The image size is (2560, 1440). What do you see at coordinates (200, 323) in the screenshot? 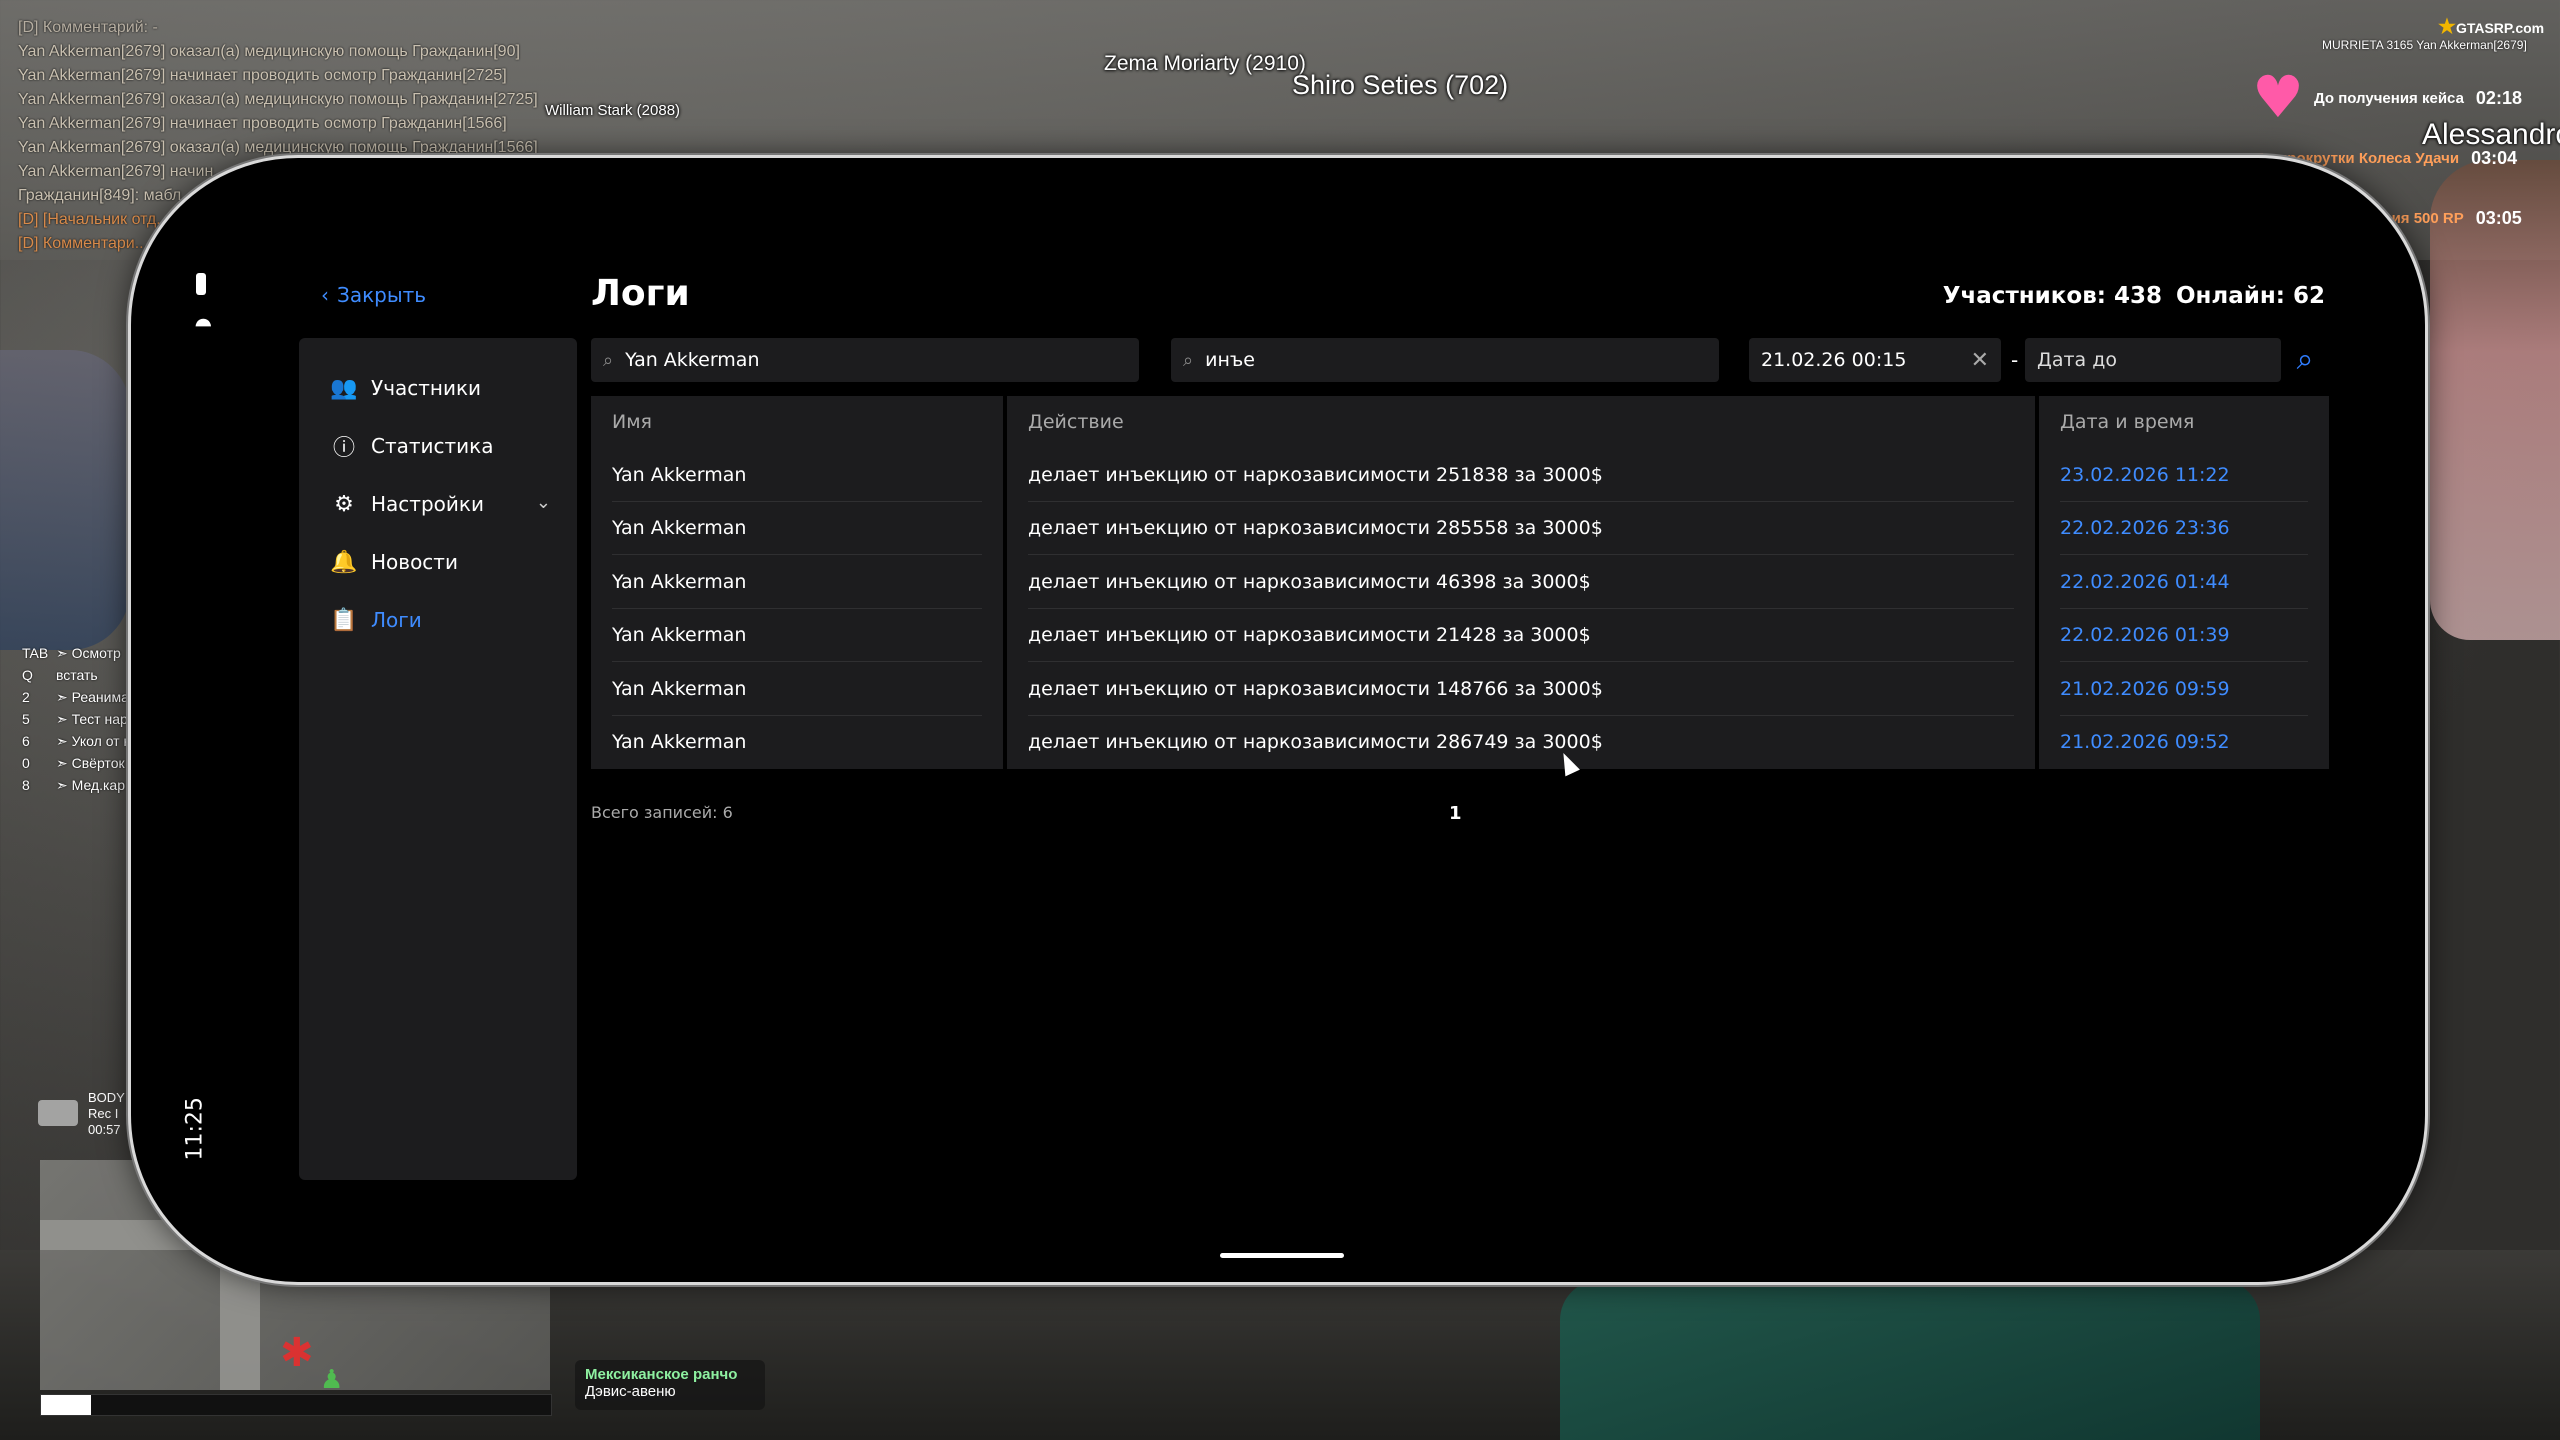
I see `wifi-icon: ◗` at bounding box center [200, 323].